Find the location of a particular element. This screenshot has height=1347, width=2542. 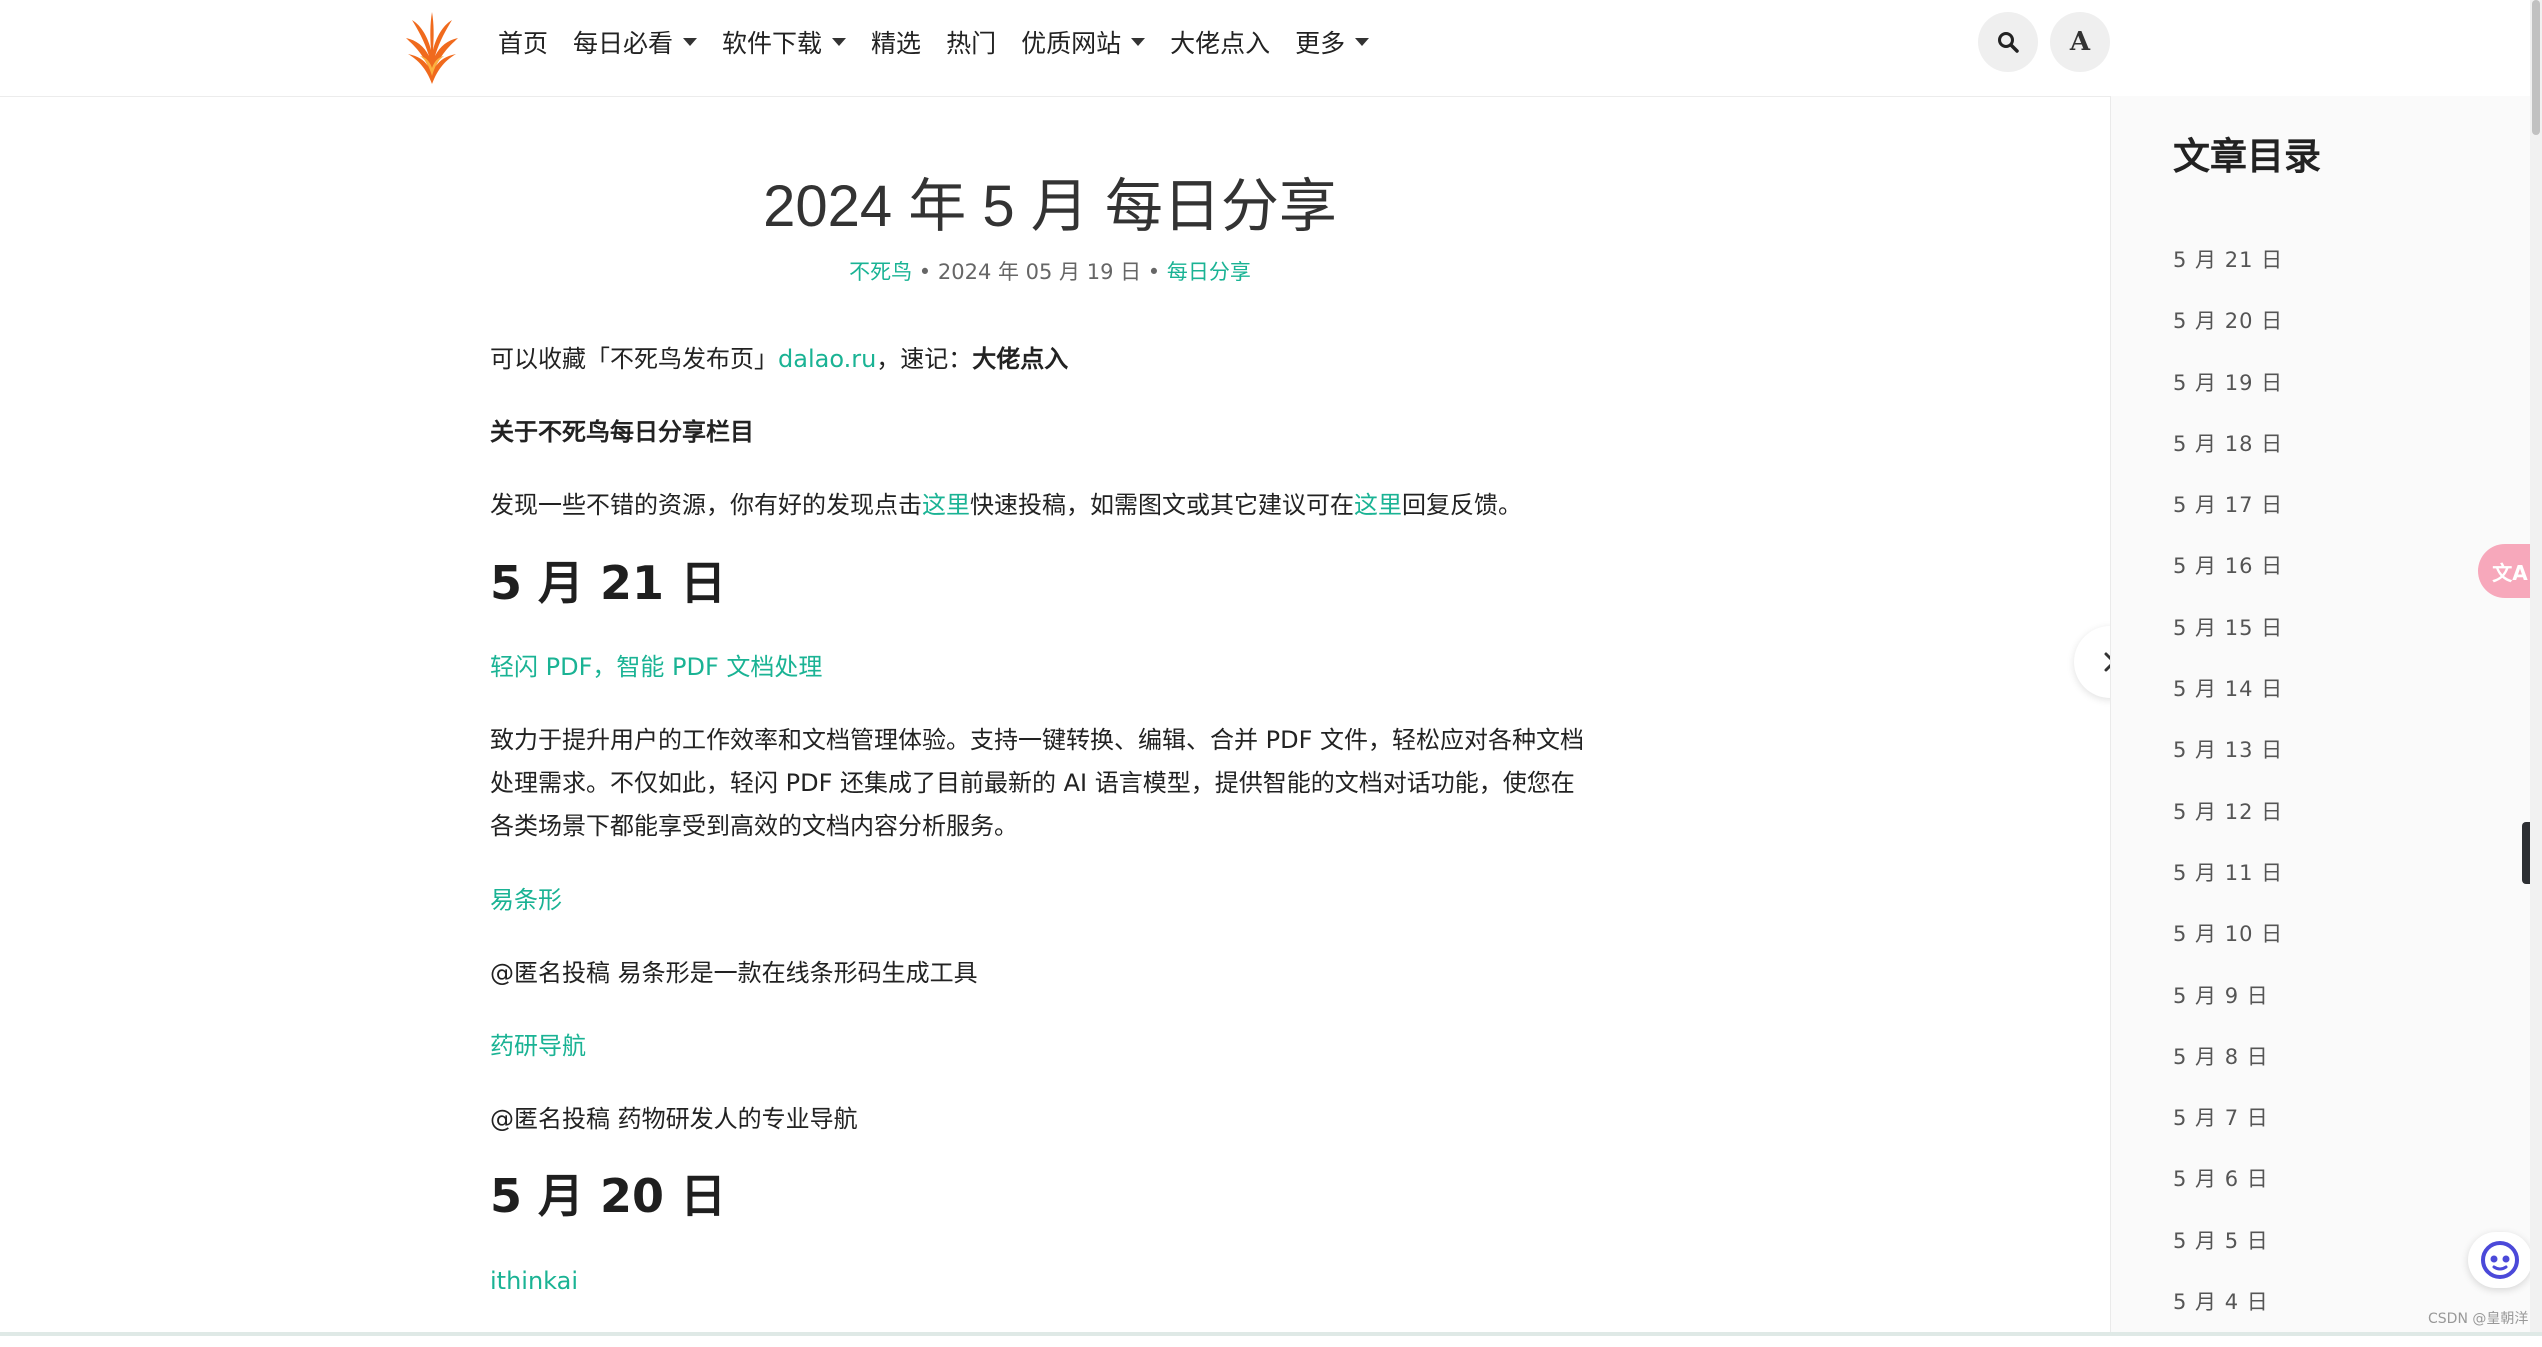

article-title: 2024 年 5 月 每日分享 is located at coordinates (1050, 206).